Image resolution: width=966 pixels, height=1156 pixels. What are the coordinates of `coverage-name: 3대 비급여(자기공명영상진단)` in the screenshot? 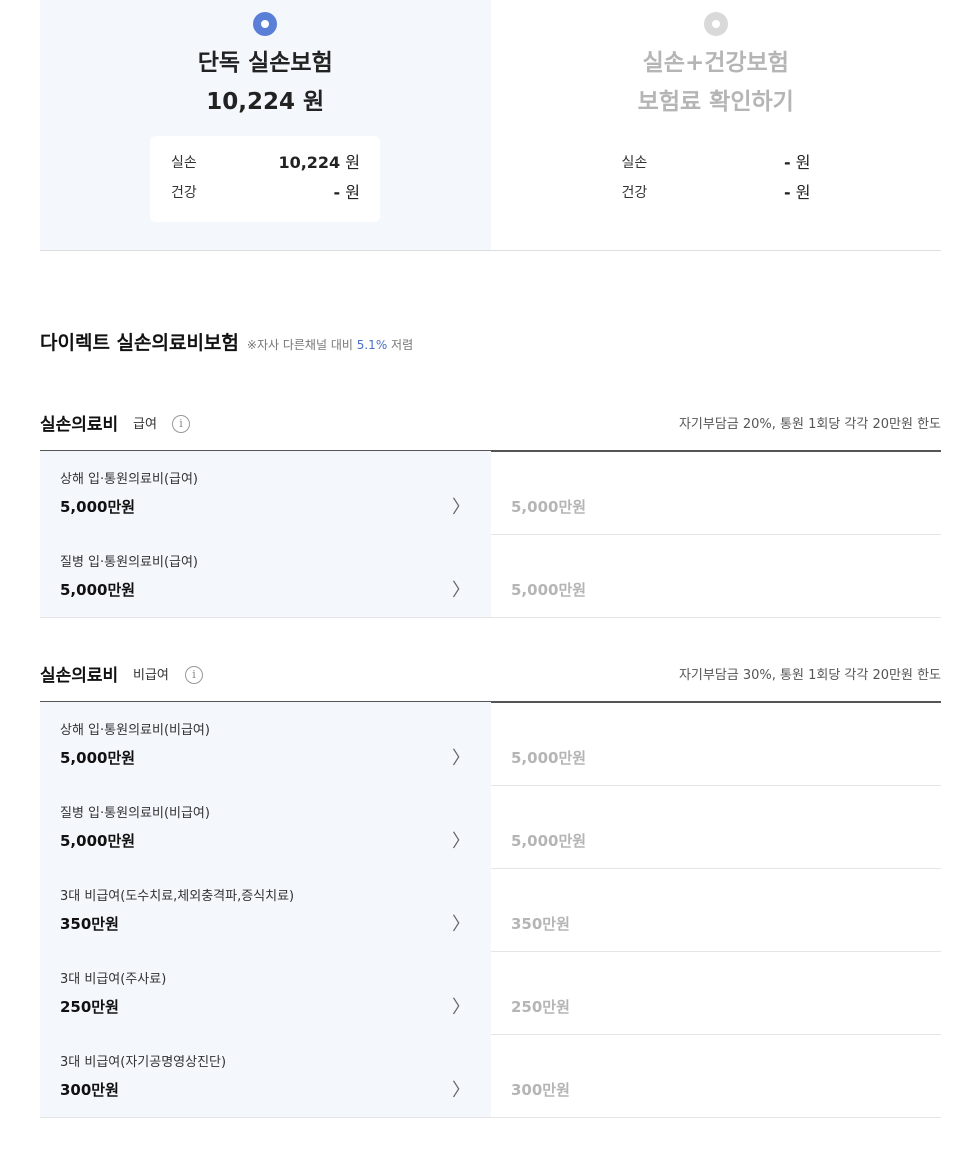 It's located at (143, 1062).